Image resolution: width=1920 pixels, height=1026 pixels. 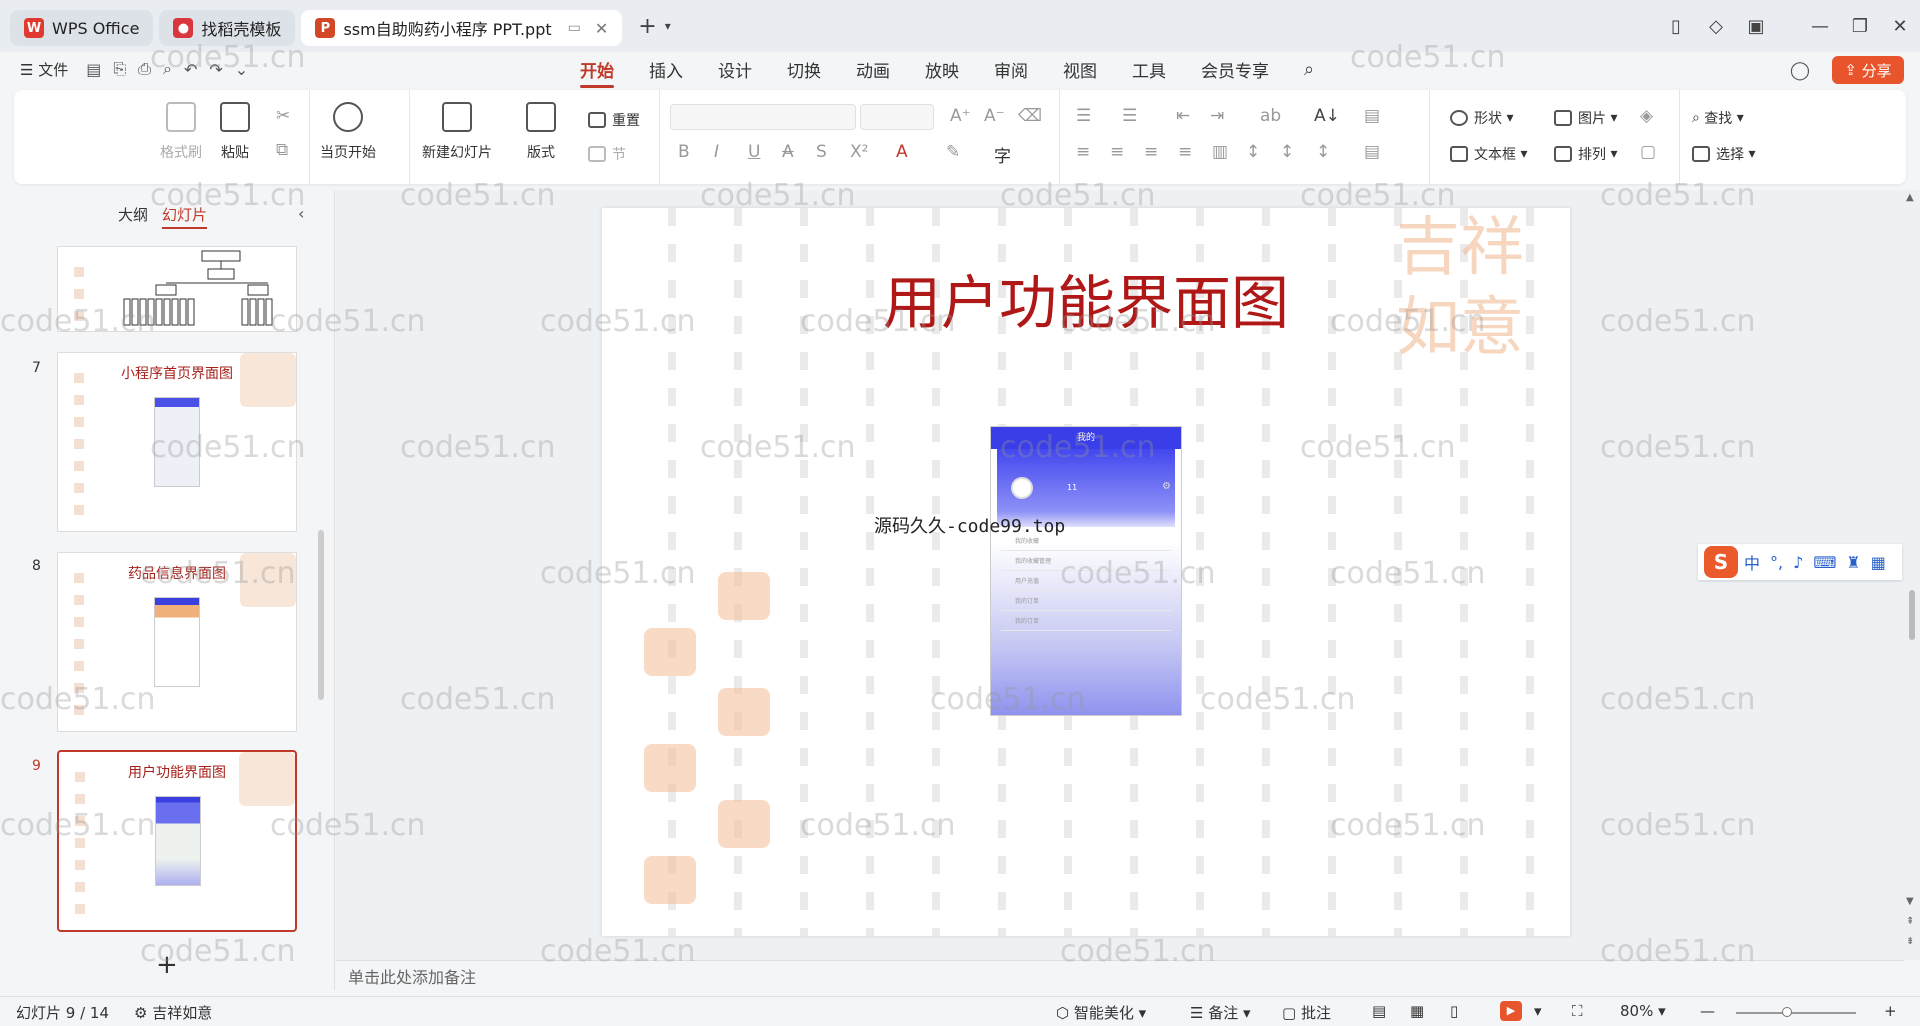 What do you see at coordinates (601, 28) in the screenshot?
I see `close-tab-icon: ✕` at bounding box center [601, 28].